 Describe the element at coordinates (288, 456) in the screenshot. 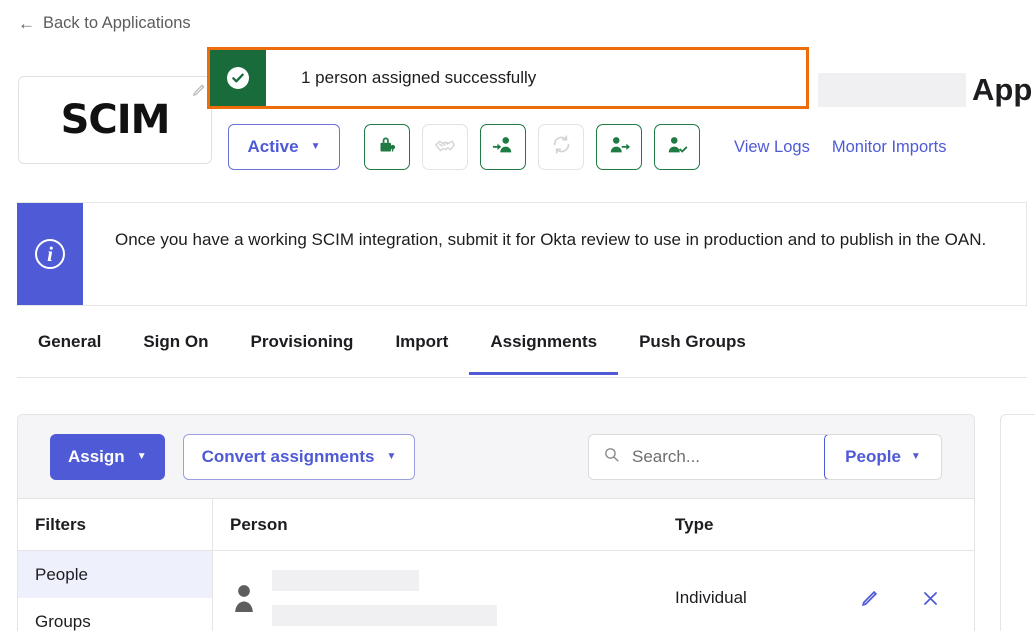

I see `convert-assignments-label: Convert assignments` at that location.